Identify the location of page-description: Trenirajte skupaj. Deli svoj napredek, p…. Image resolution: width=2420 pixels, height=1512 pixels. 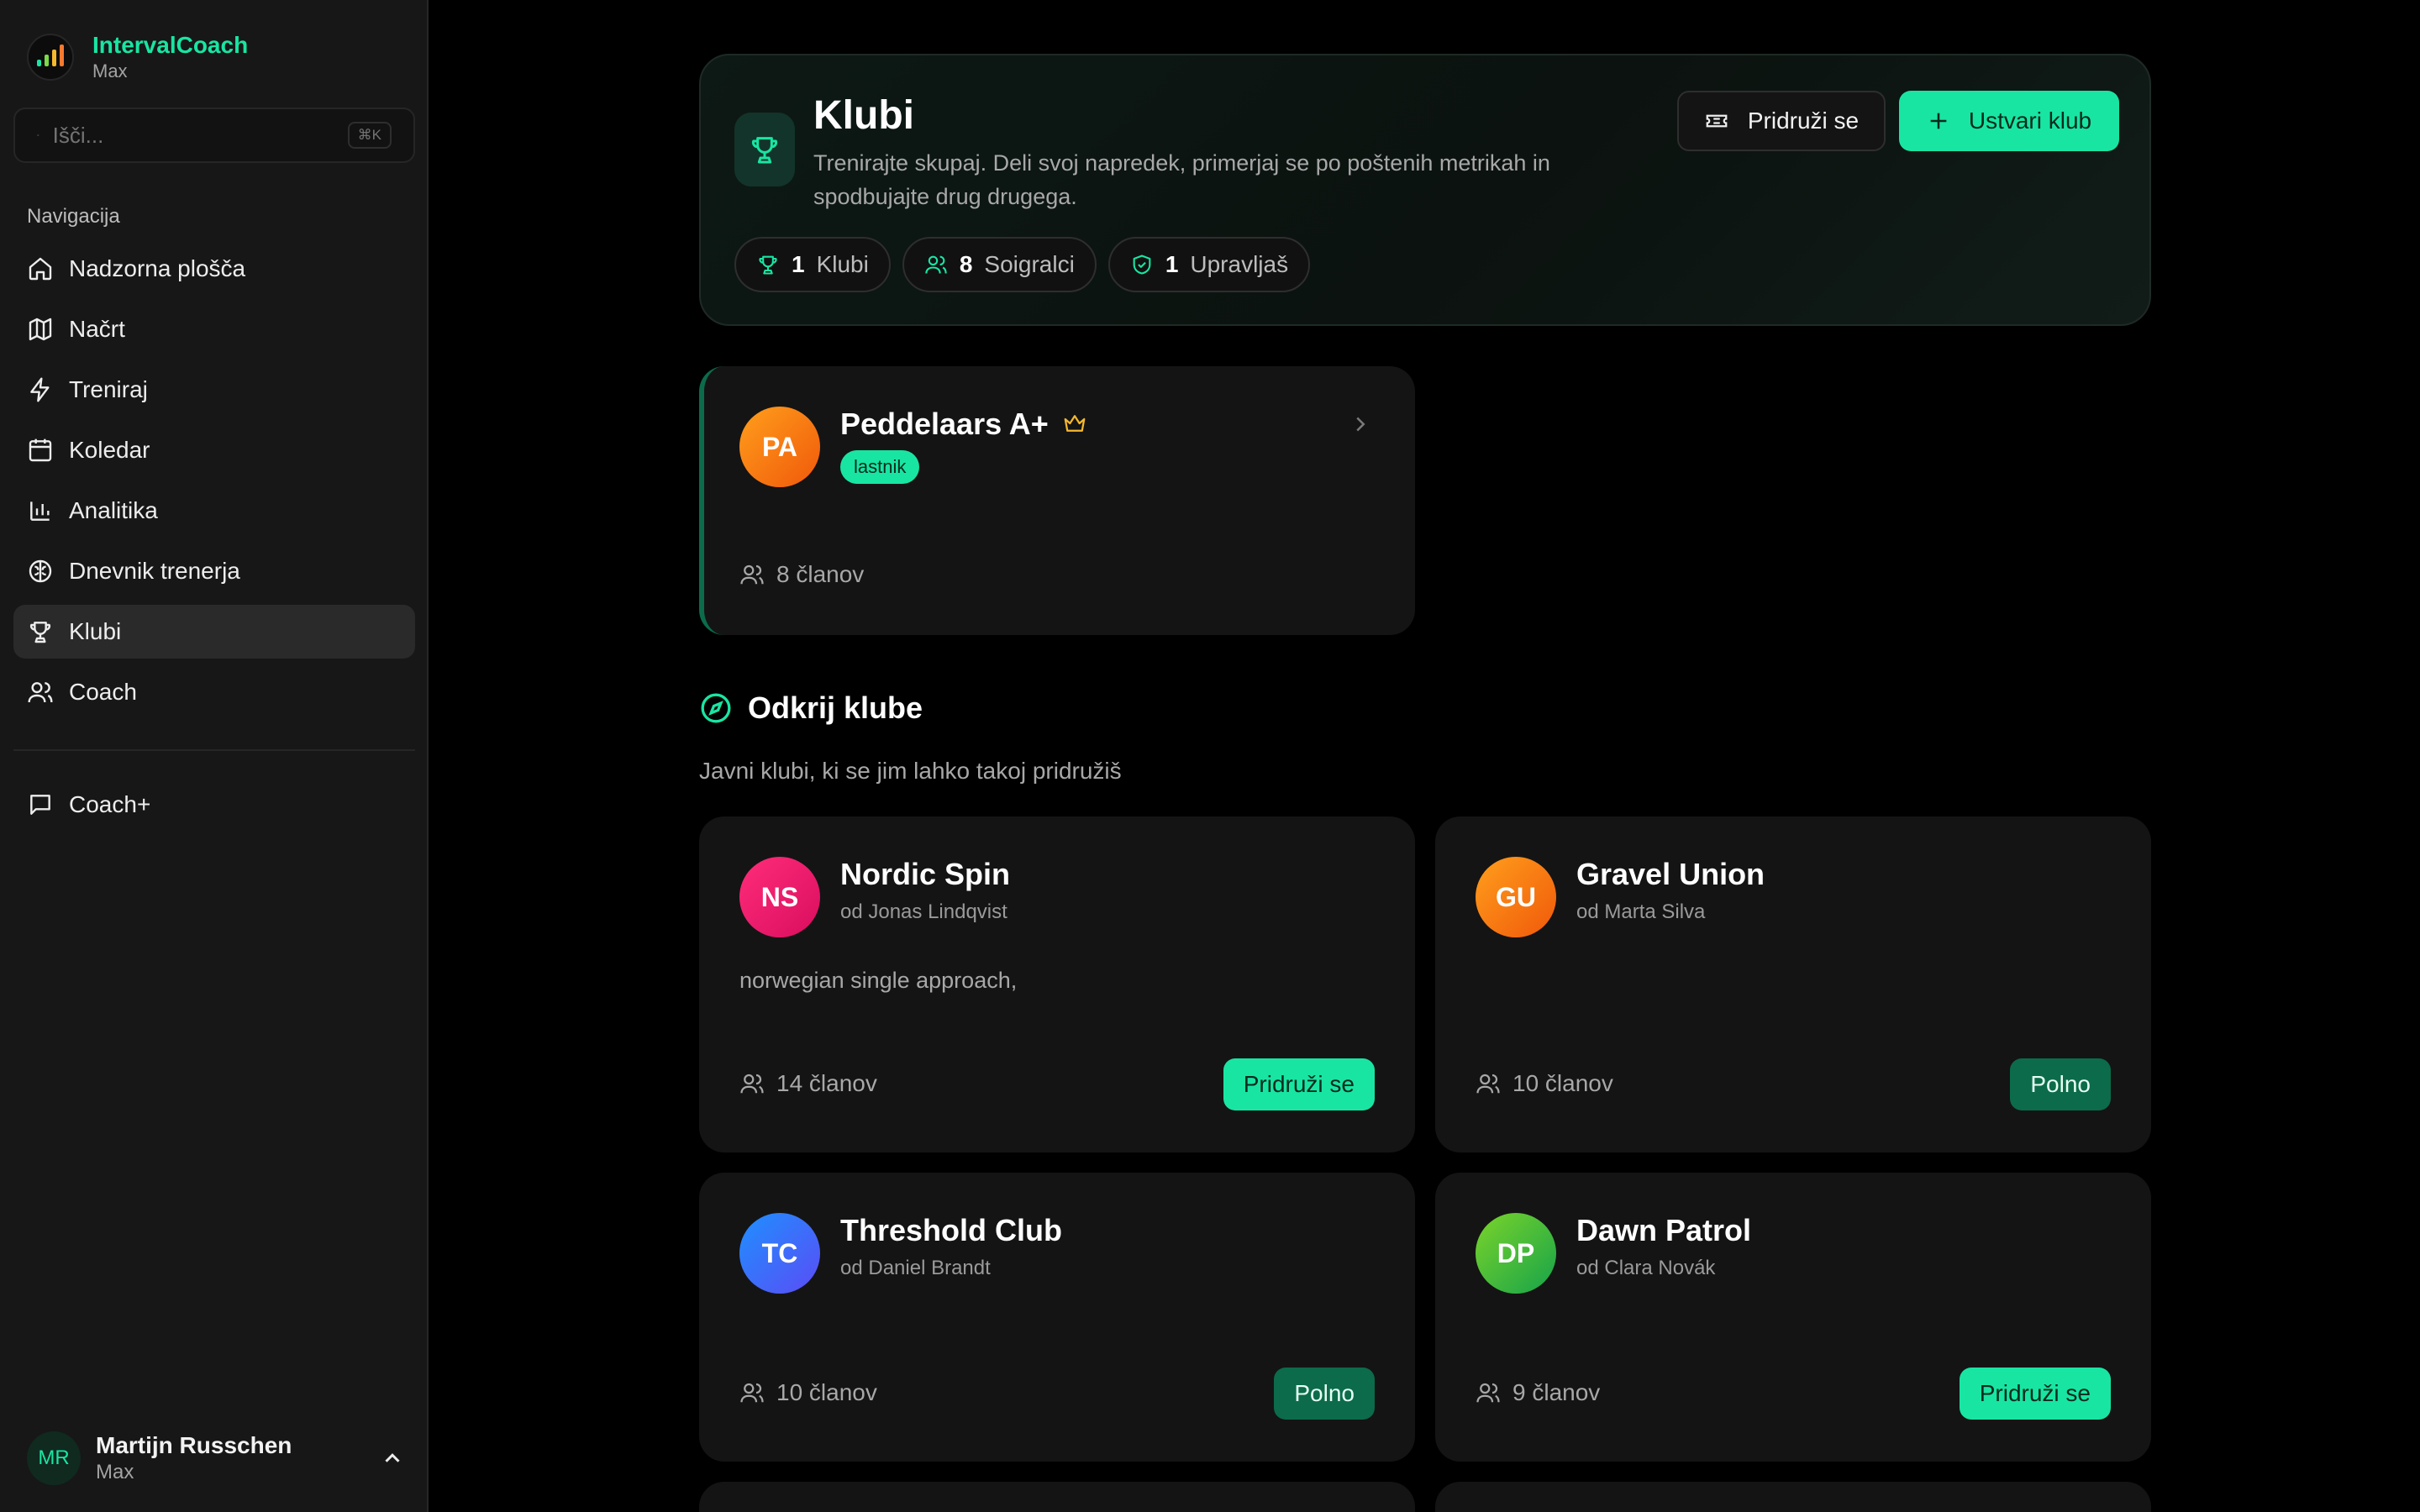
(1181, 179).